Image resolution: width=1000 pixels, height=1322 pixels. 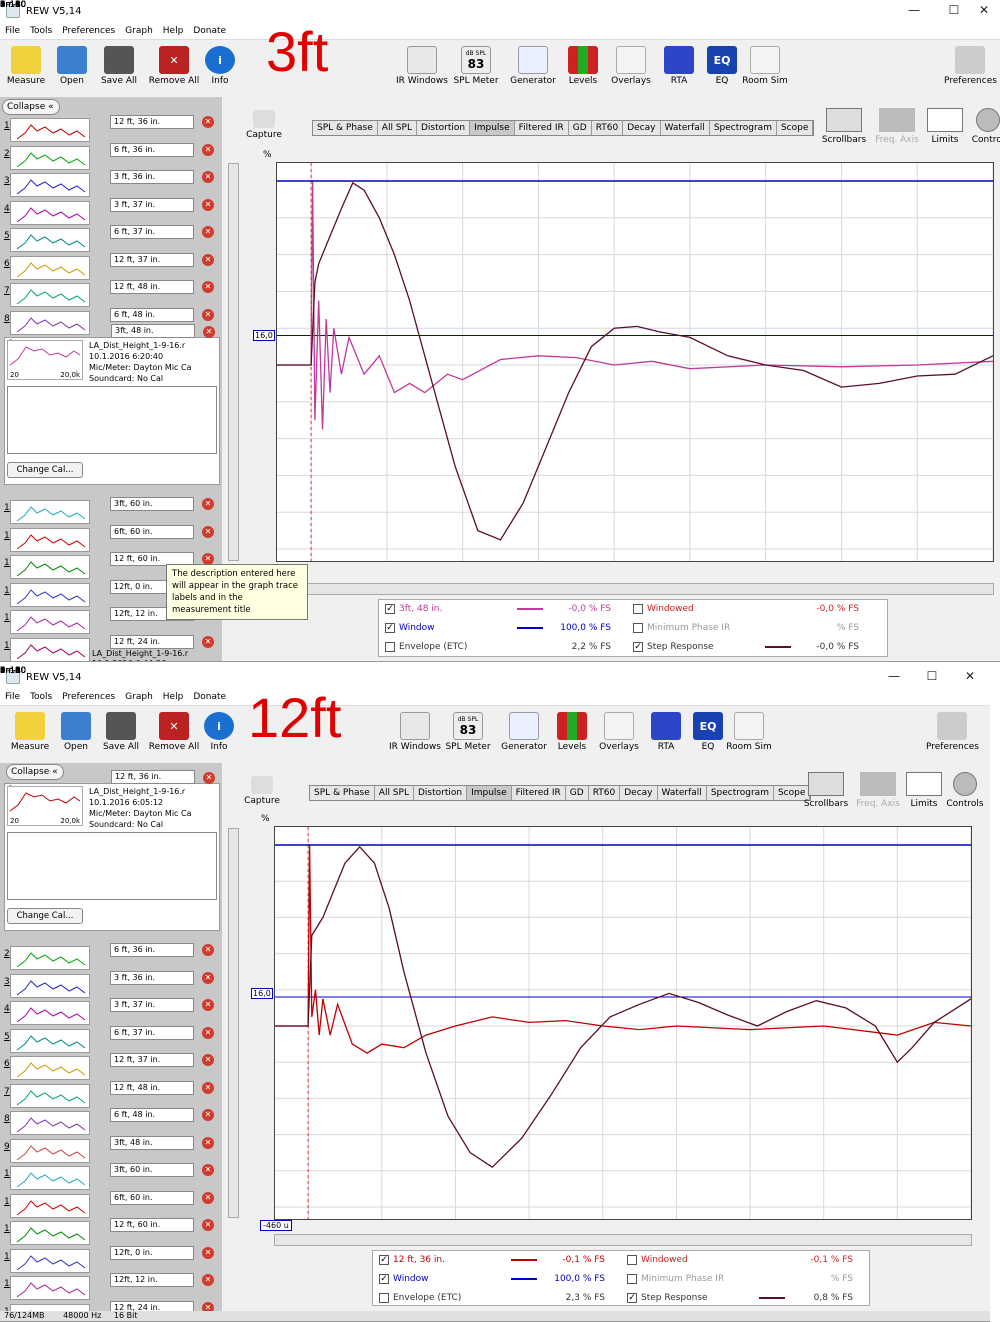 I want to click on capture-button: Capture, so click(x=264, y=125).